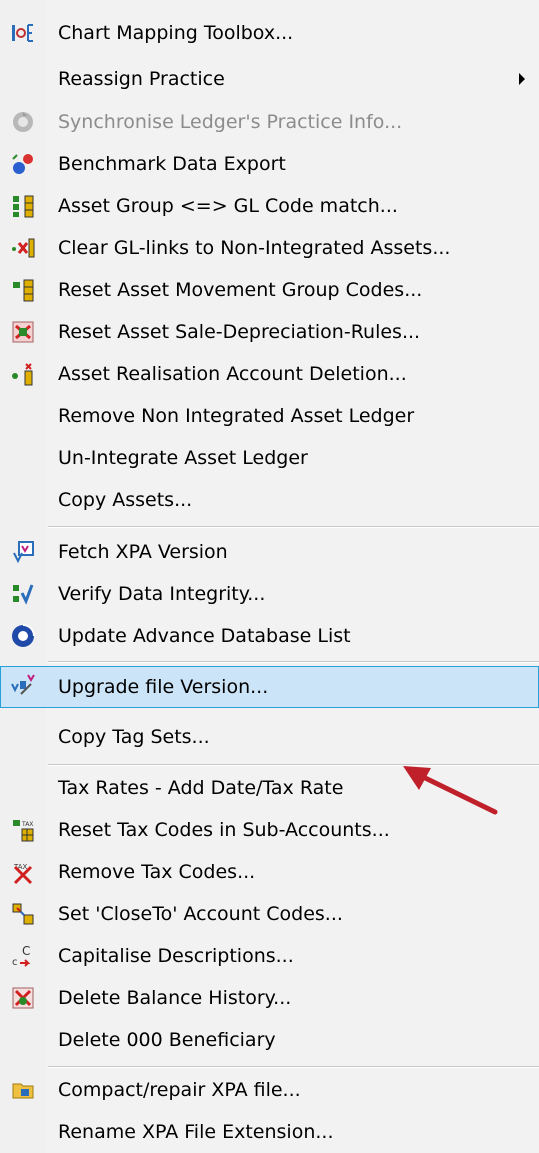  Describe the element at coordinates (23, 122) in the screenshot. I see `sync-icon` at that location.